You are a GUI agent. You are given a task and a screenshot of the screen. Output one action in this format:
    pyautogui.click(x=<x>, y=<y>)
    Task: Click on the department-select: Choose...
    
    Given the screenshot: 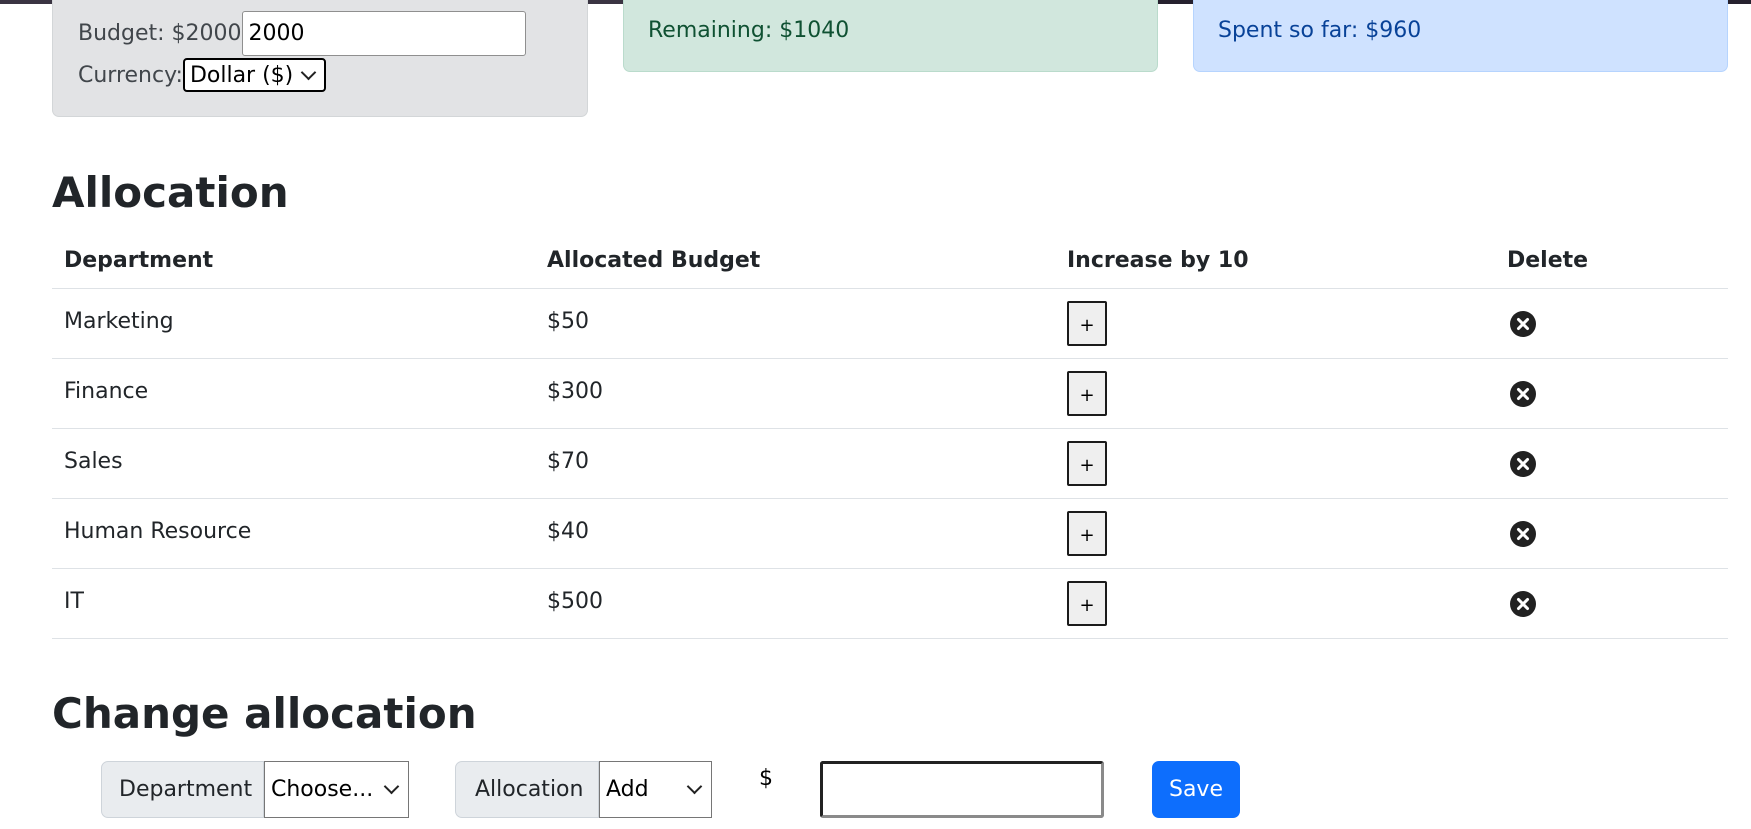 What is the action you would take?
    pyautogui.click(x=336, y=789)
    